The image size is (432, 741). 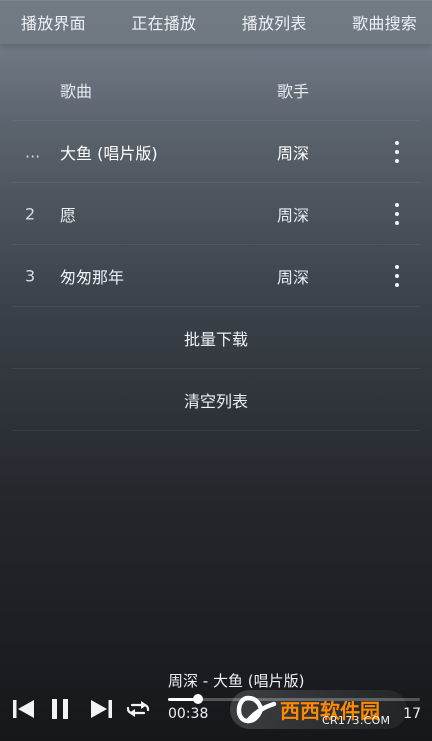 What do you see at coordinates (24, 709) in the screenshot?
I see `skip-previous-icon` at bounding box center [24, 709].